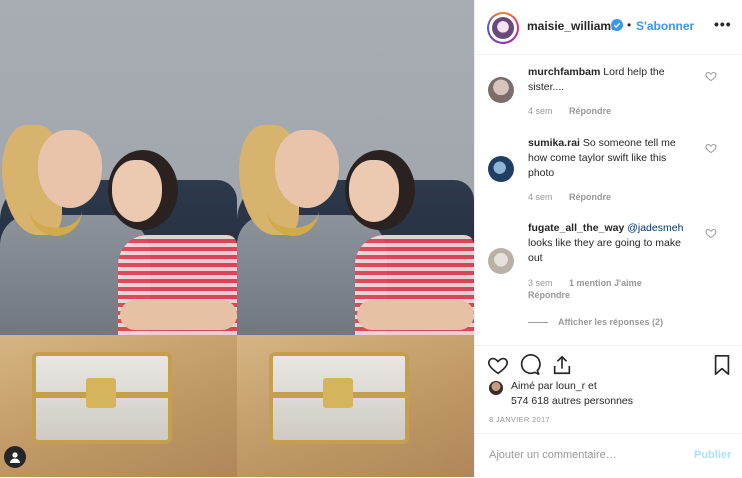  What do you see at coordinates (722, 365) in the screenshot?
I see `bookmark-icon` at bounding box center [722, 365].